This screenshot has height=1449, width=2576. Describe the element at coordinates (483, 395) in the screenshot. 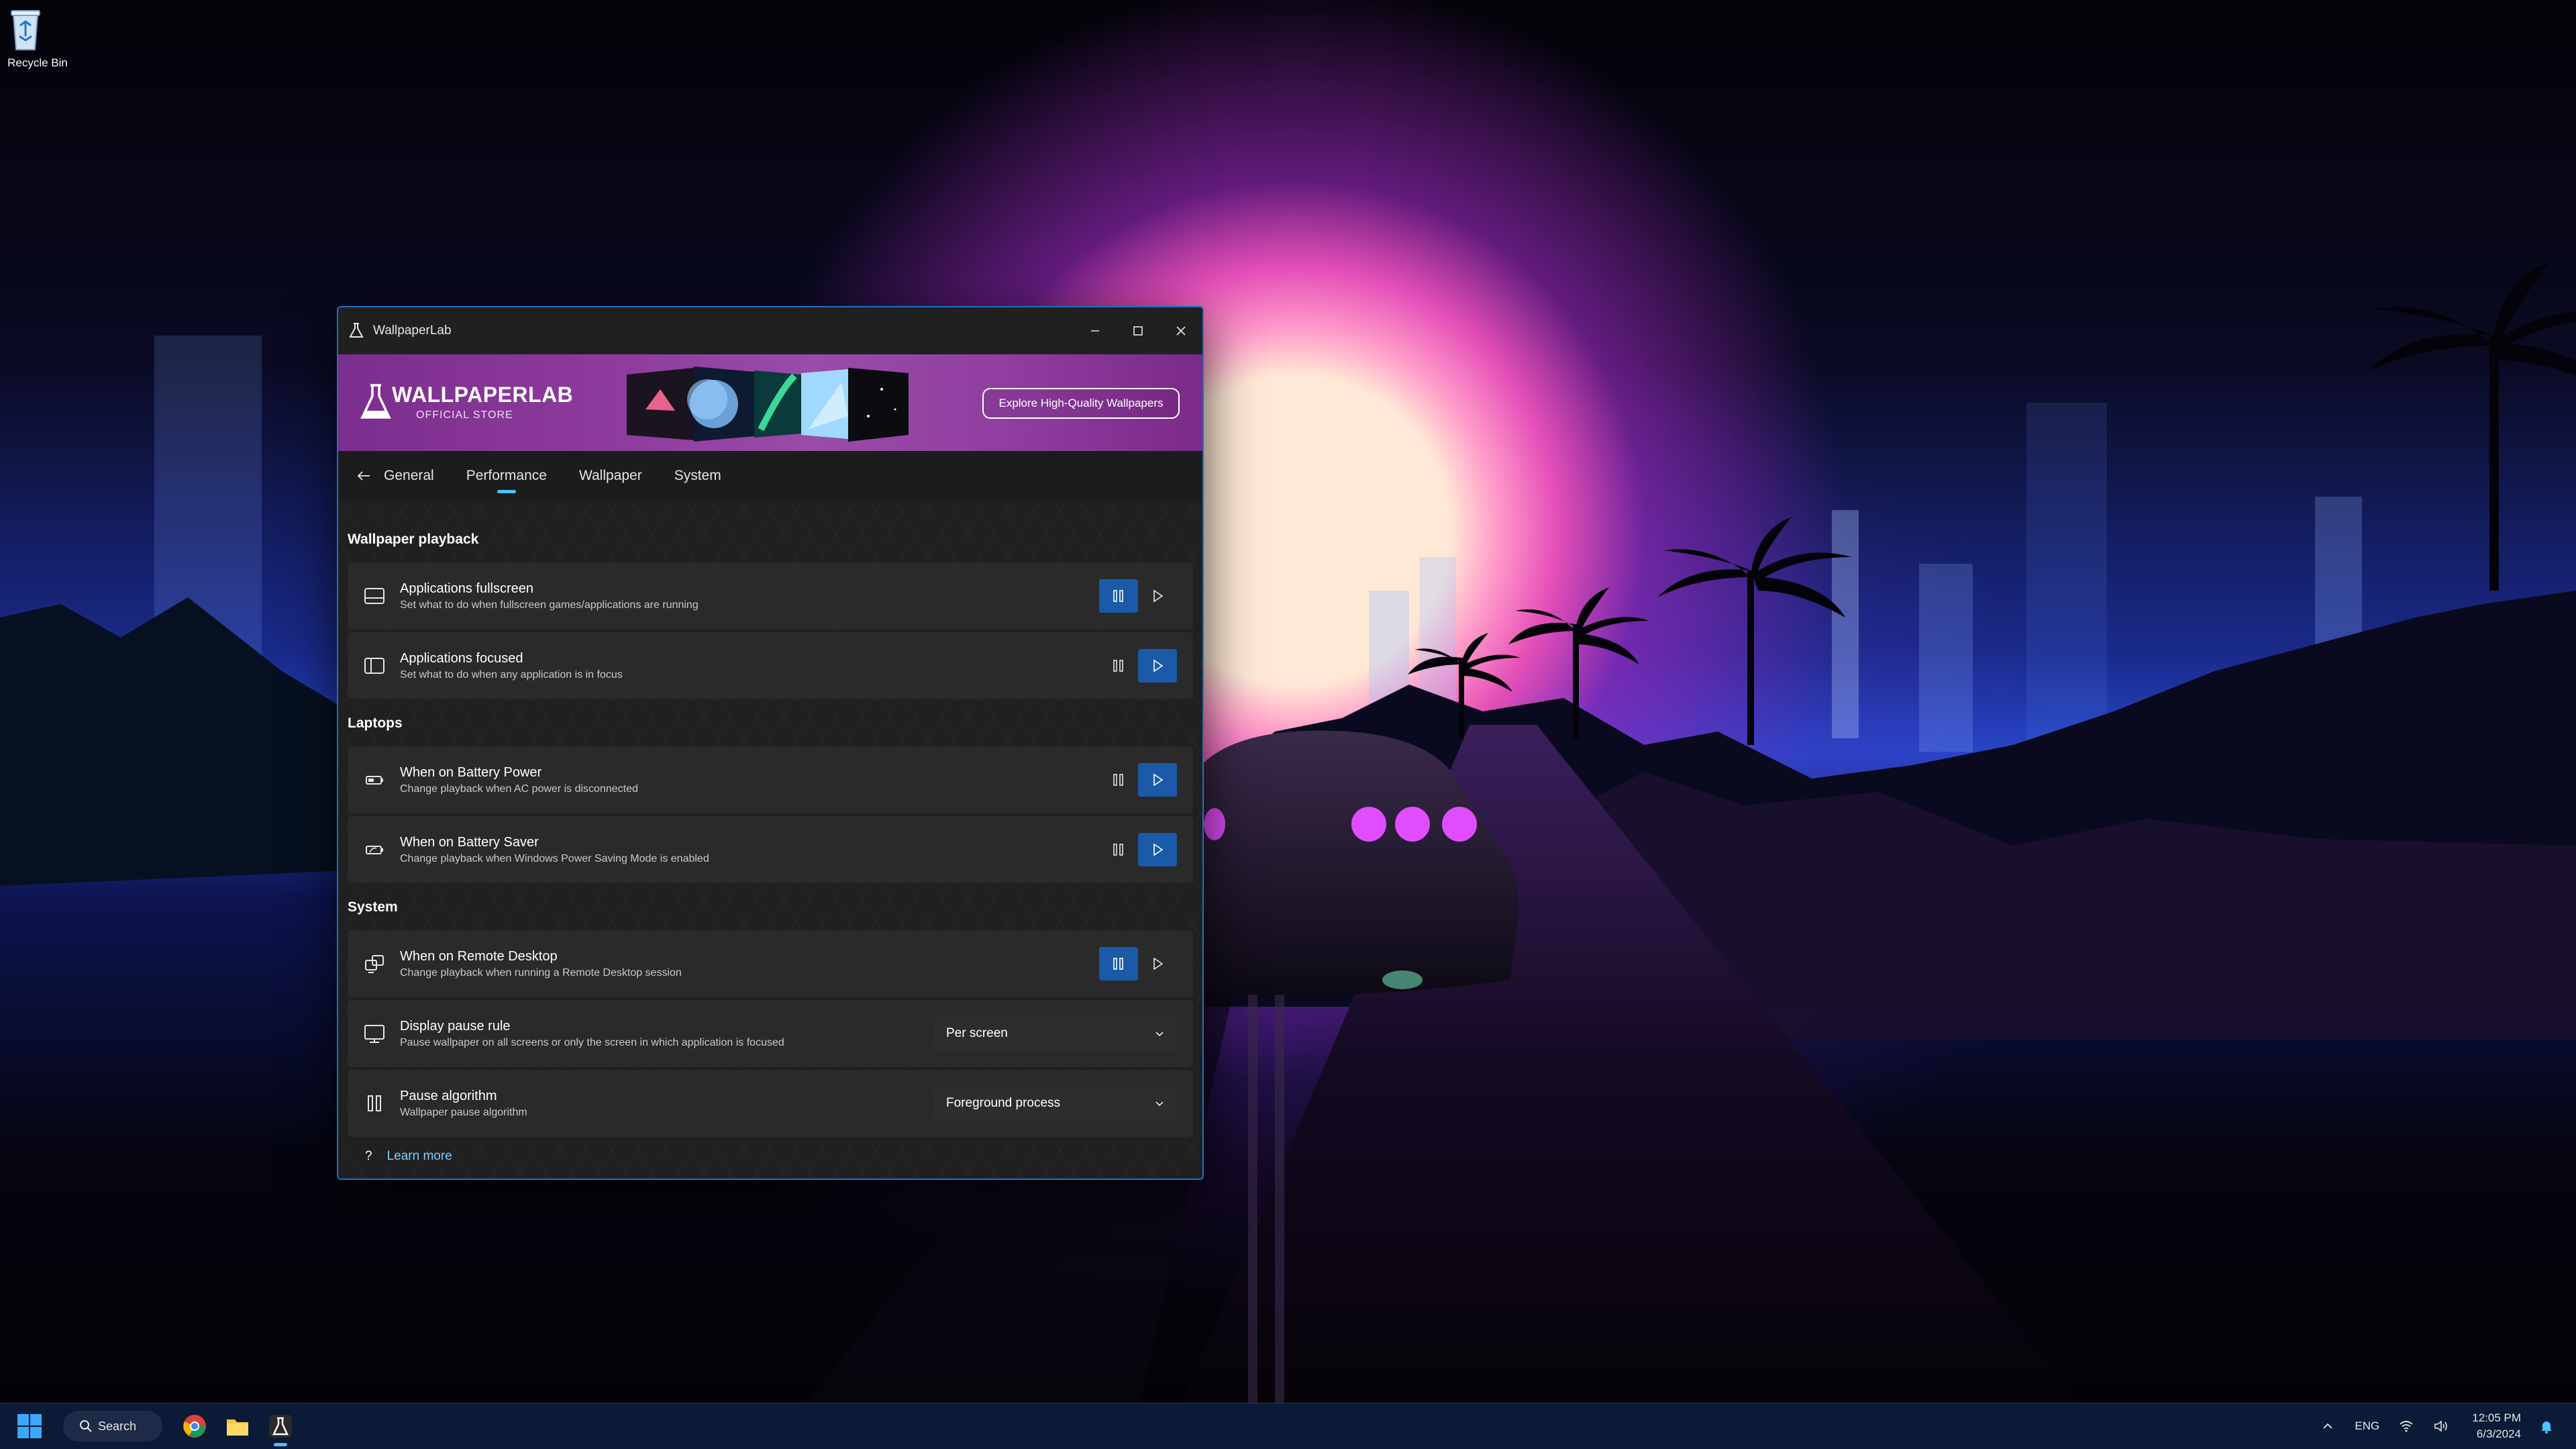

I see `banner-brand: WALLPAPERLAB` at that location.